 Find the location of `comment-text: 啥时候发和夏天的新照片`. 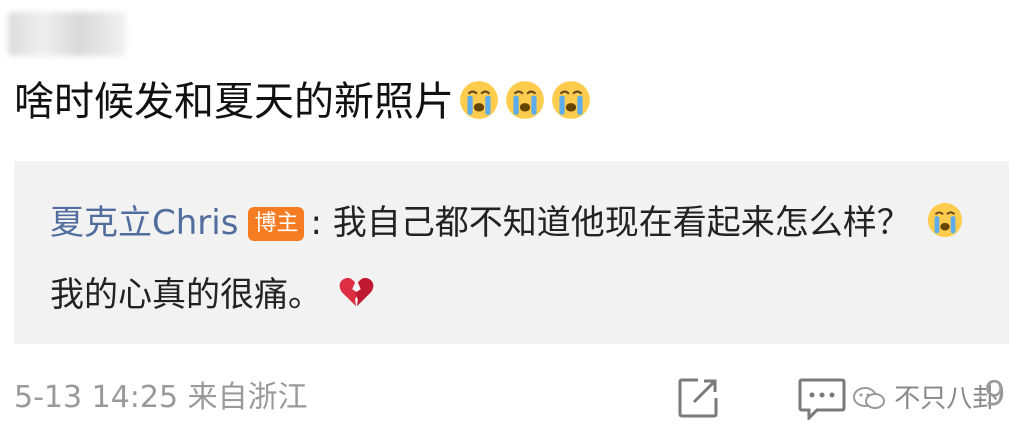

comment-text: 啥时候发和夏天的新照片 is located at coordinates (303, 102).